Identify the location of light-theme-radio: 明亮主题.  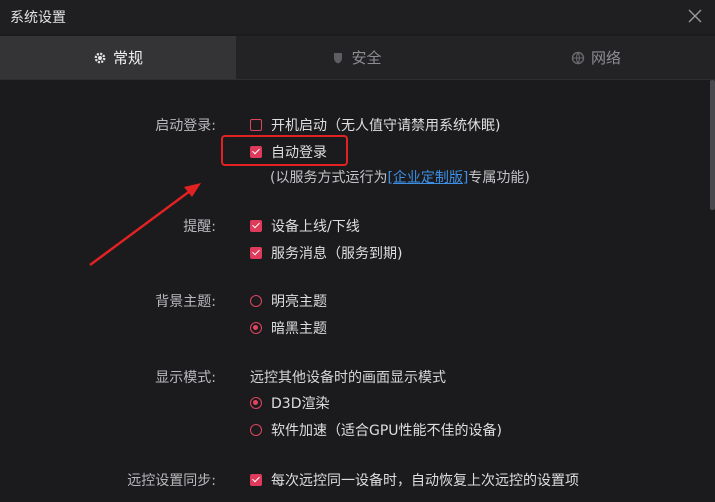
(288, 301).